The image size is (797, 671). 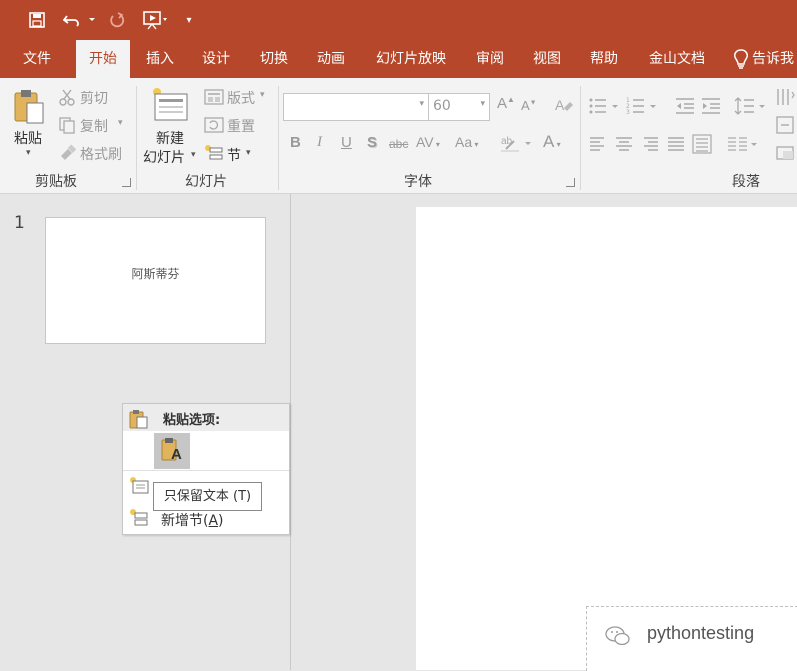 What do you see at coordinates (628, 112) in the screenshot?
I see `svg-text: 3` at bounding box center [628, 112].